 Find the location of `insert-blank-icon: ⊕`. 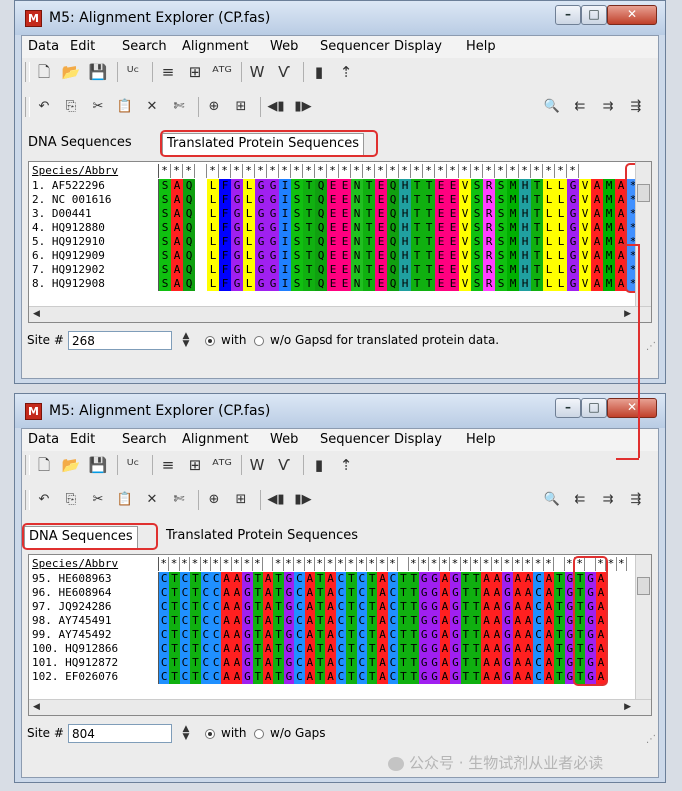

insert-blank-icon: ⊕ is located at coordinates (214, 500).